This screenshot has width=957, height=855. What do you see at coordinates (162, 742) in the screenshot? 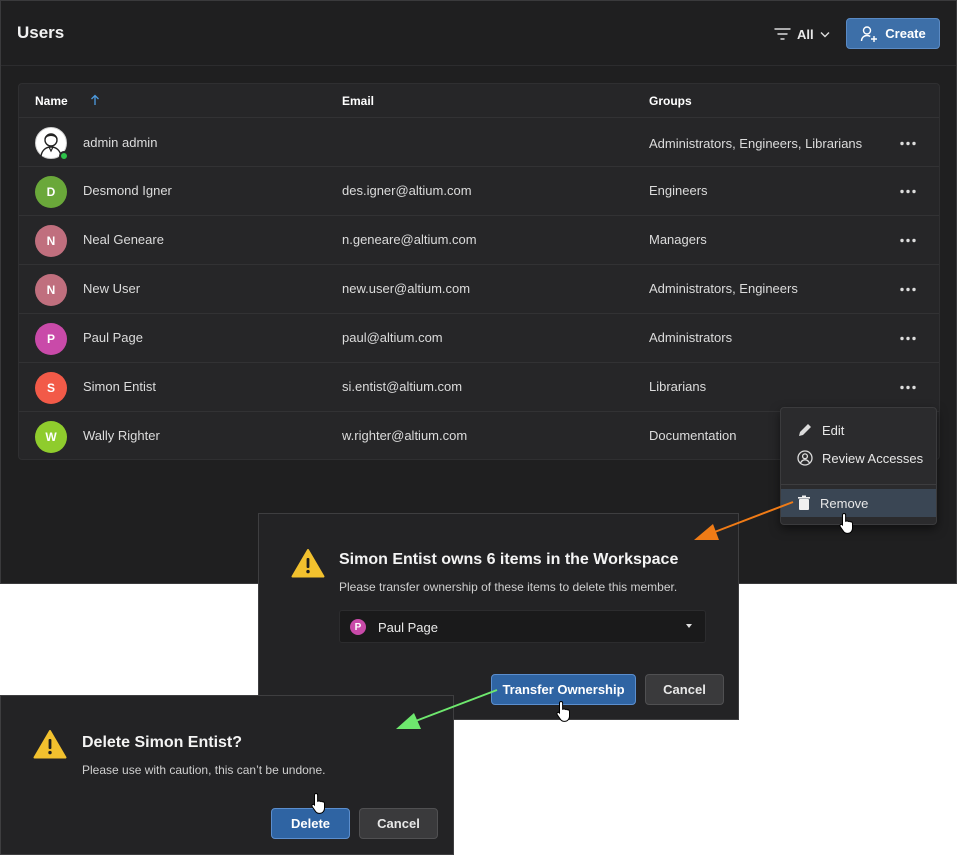
I see `dialog-title: Delete Simon Entist?` at bounding box center [162, 742].